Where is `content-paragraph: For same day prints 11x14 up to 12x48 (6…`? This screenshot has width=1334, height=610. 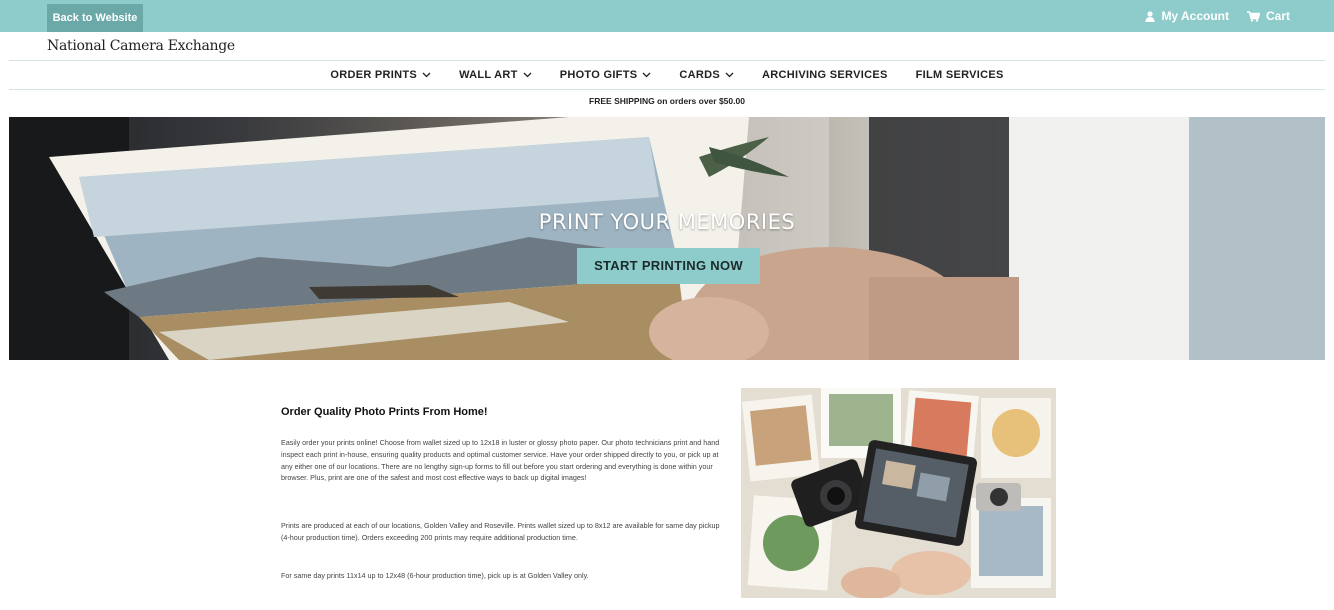
content-paragraph: For same day prints 11x14 up to 12x48 (6… is located at coordinates (435, 575).